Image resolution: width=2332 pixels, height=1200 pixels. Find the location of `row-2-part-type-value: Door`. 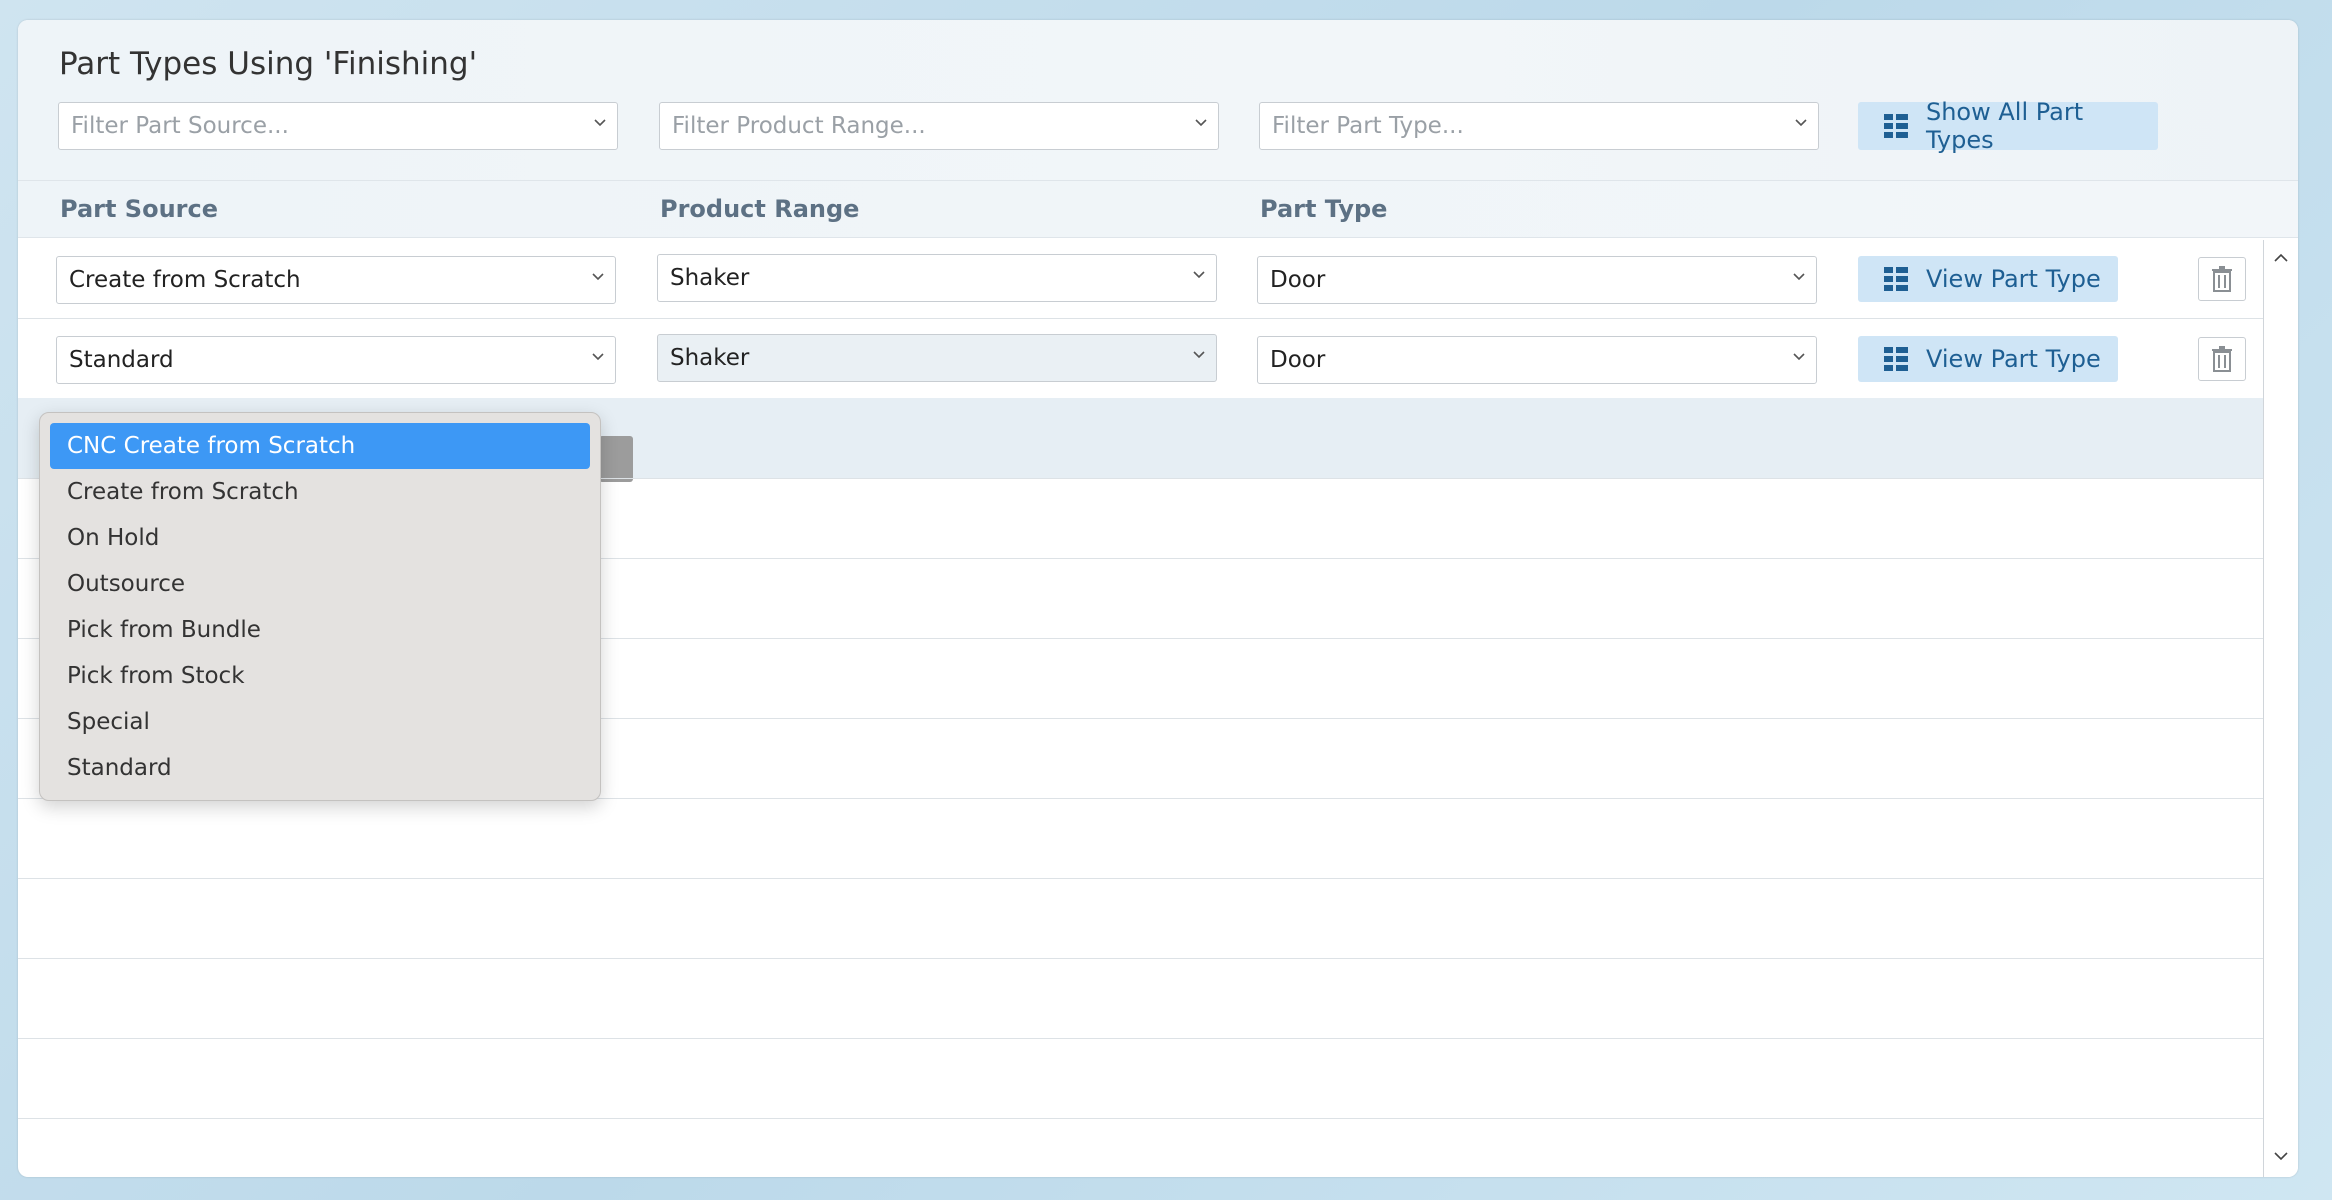

row-2-part-type-value: Door is located at coordinates (1298, 360).